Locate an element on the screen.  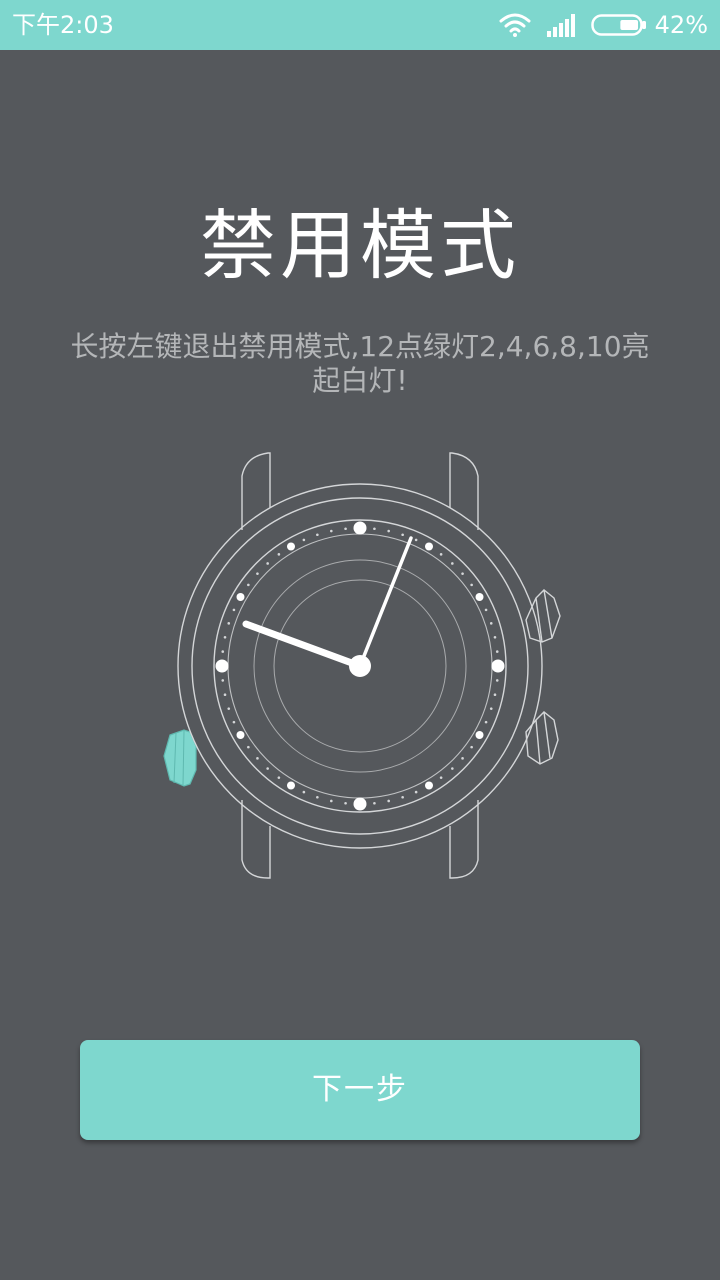
page-description: 长按左键退出禁用模式,12点绿灯2,4,6,8,10亮起白灯! is located at coordinates (360, 363).